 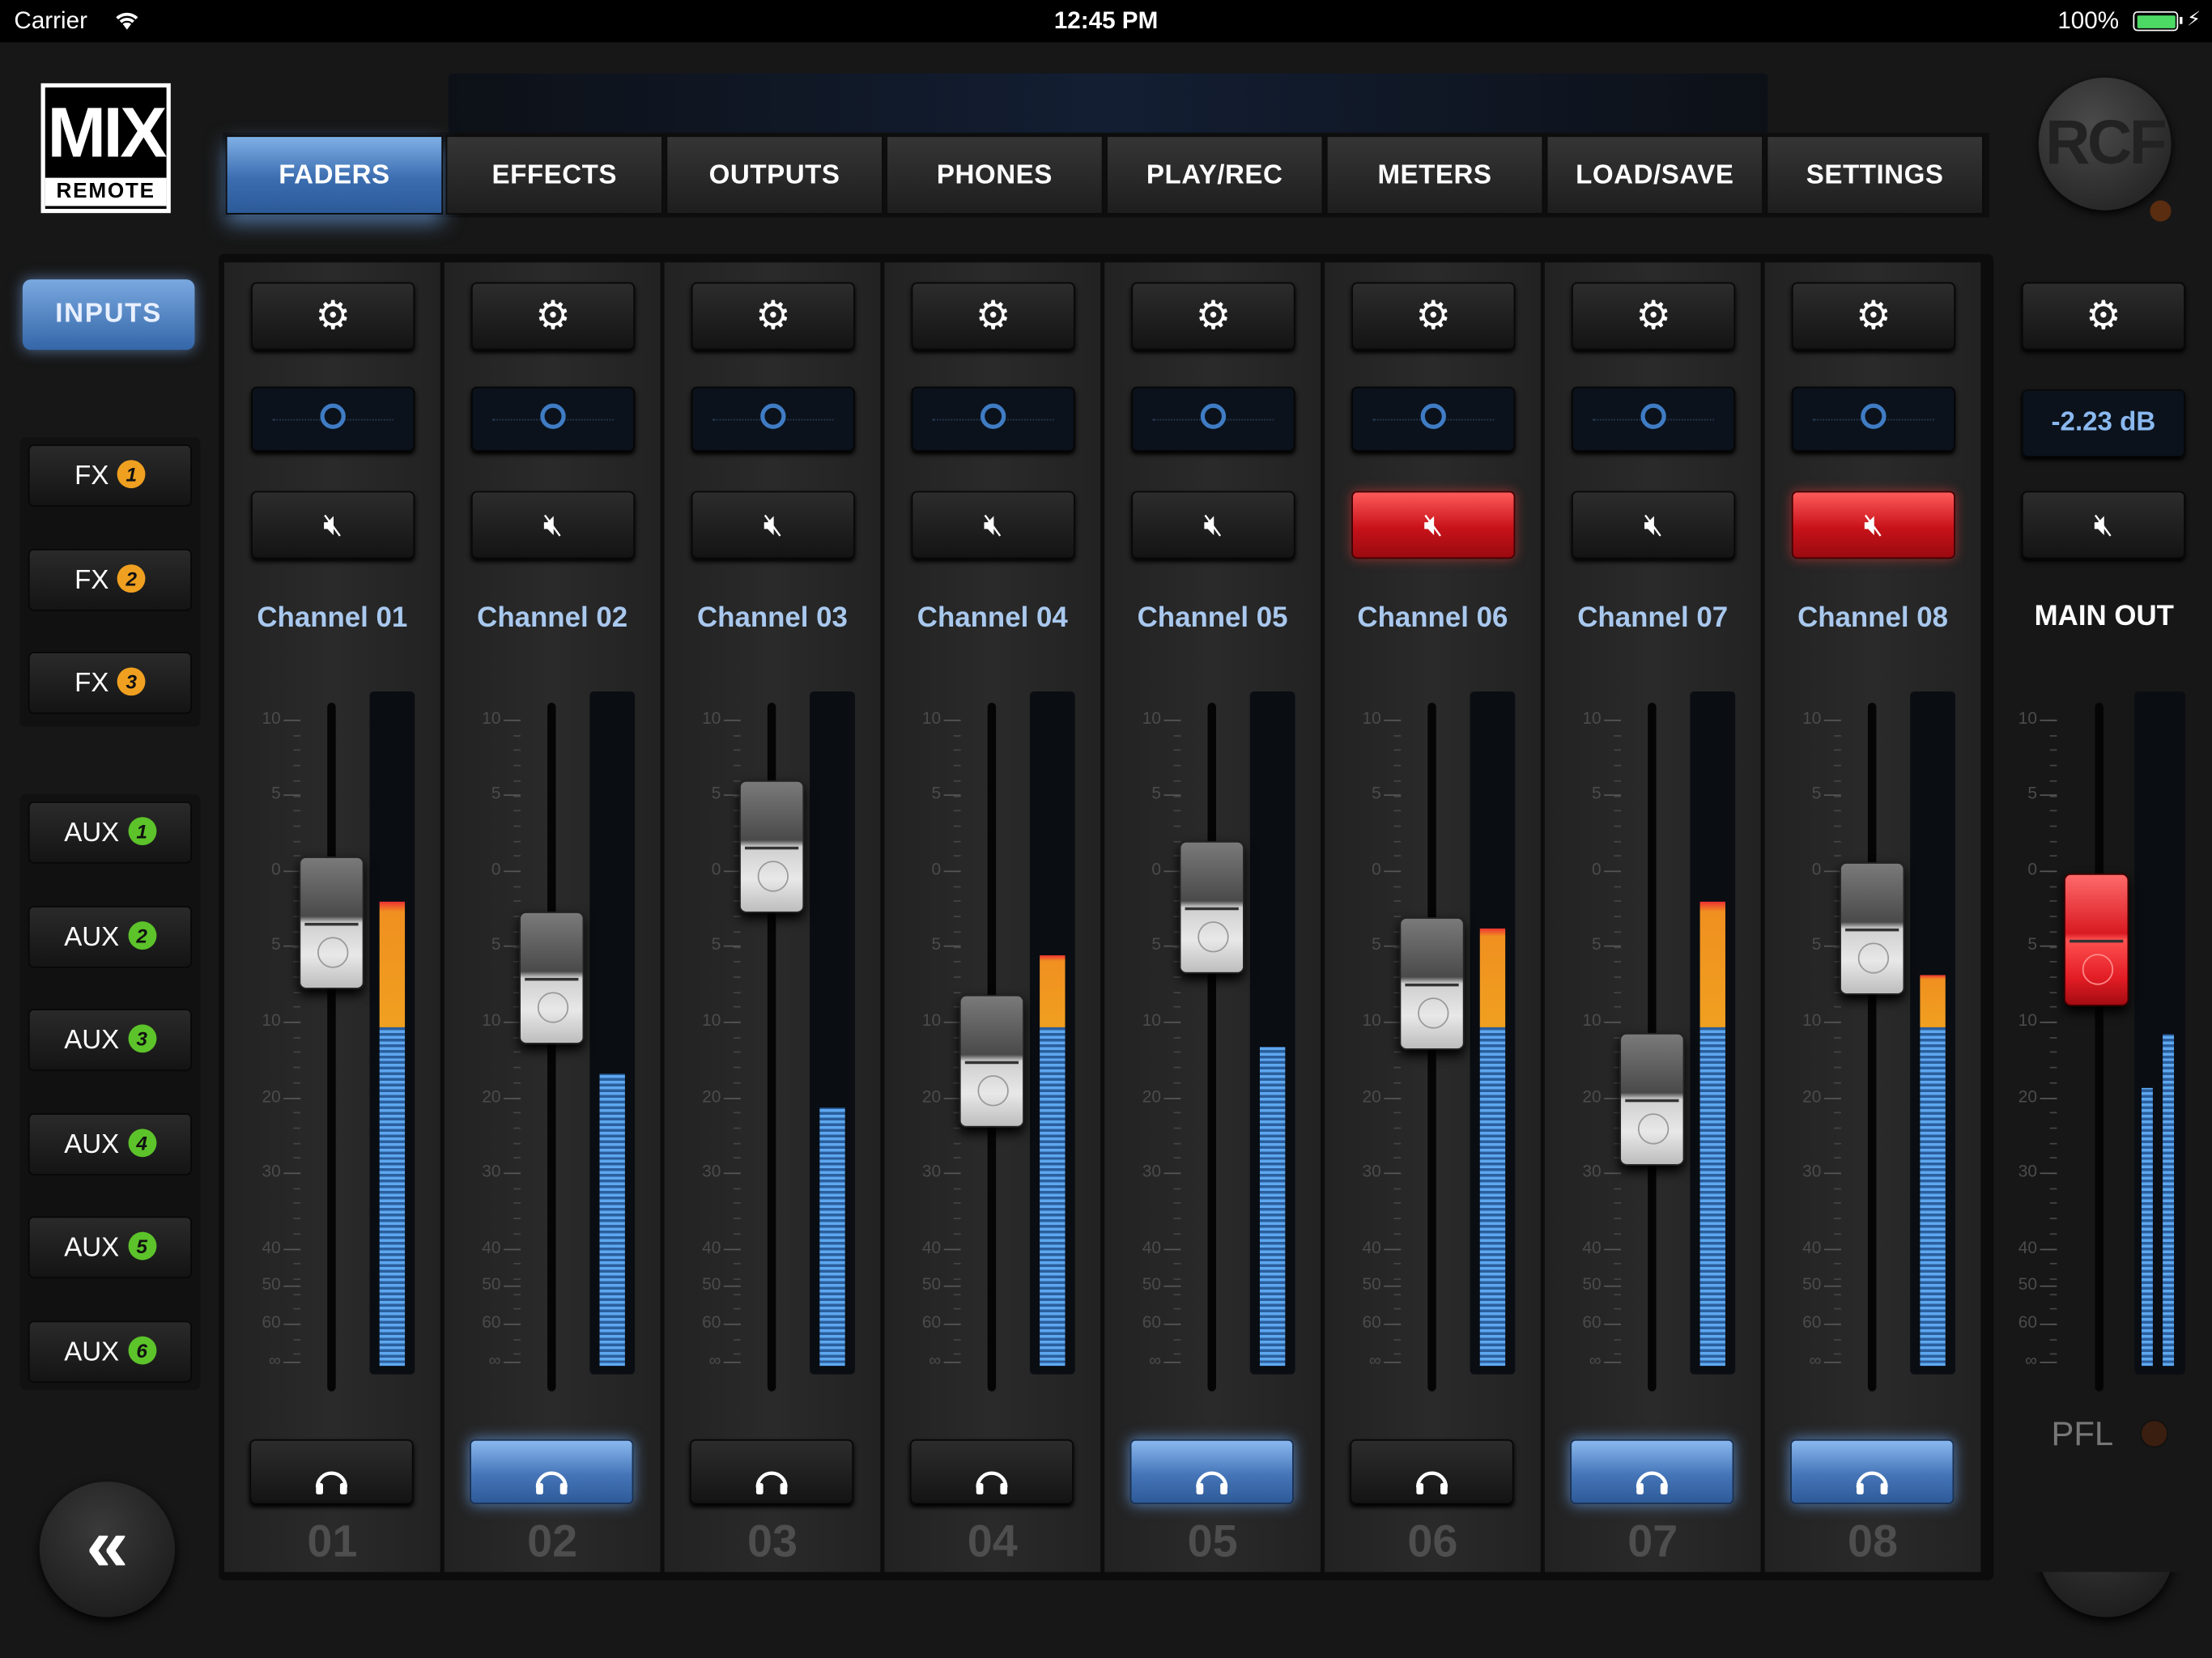 I want to click on fx-2-button: FX 2, so click(x=110, y=579).